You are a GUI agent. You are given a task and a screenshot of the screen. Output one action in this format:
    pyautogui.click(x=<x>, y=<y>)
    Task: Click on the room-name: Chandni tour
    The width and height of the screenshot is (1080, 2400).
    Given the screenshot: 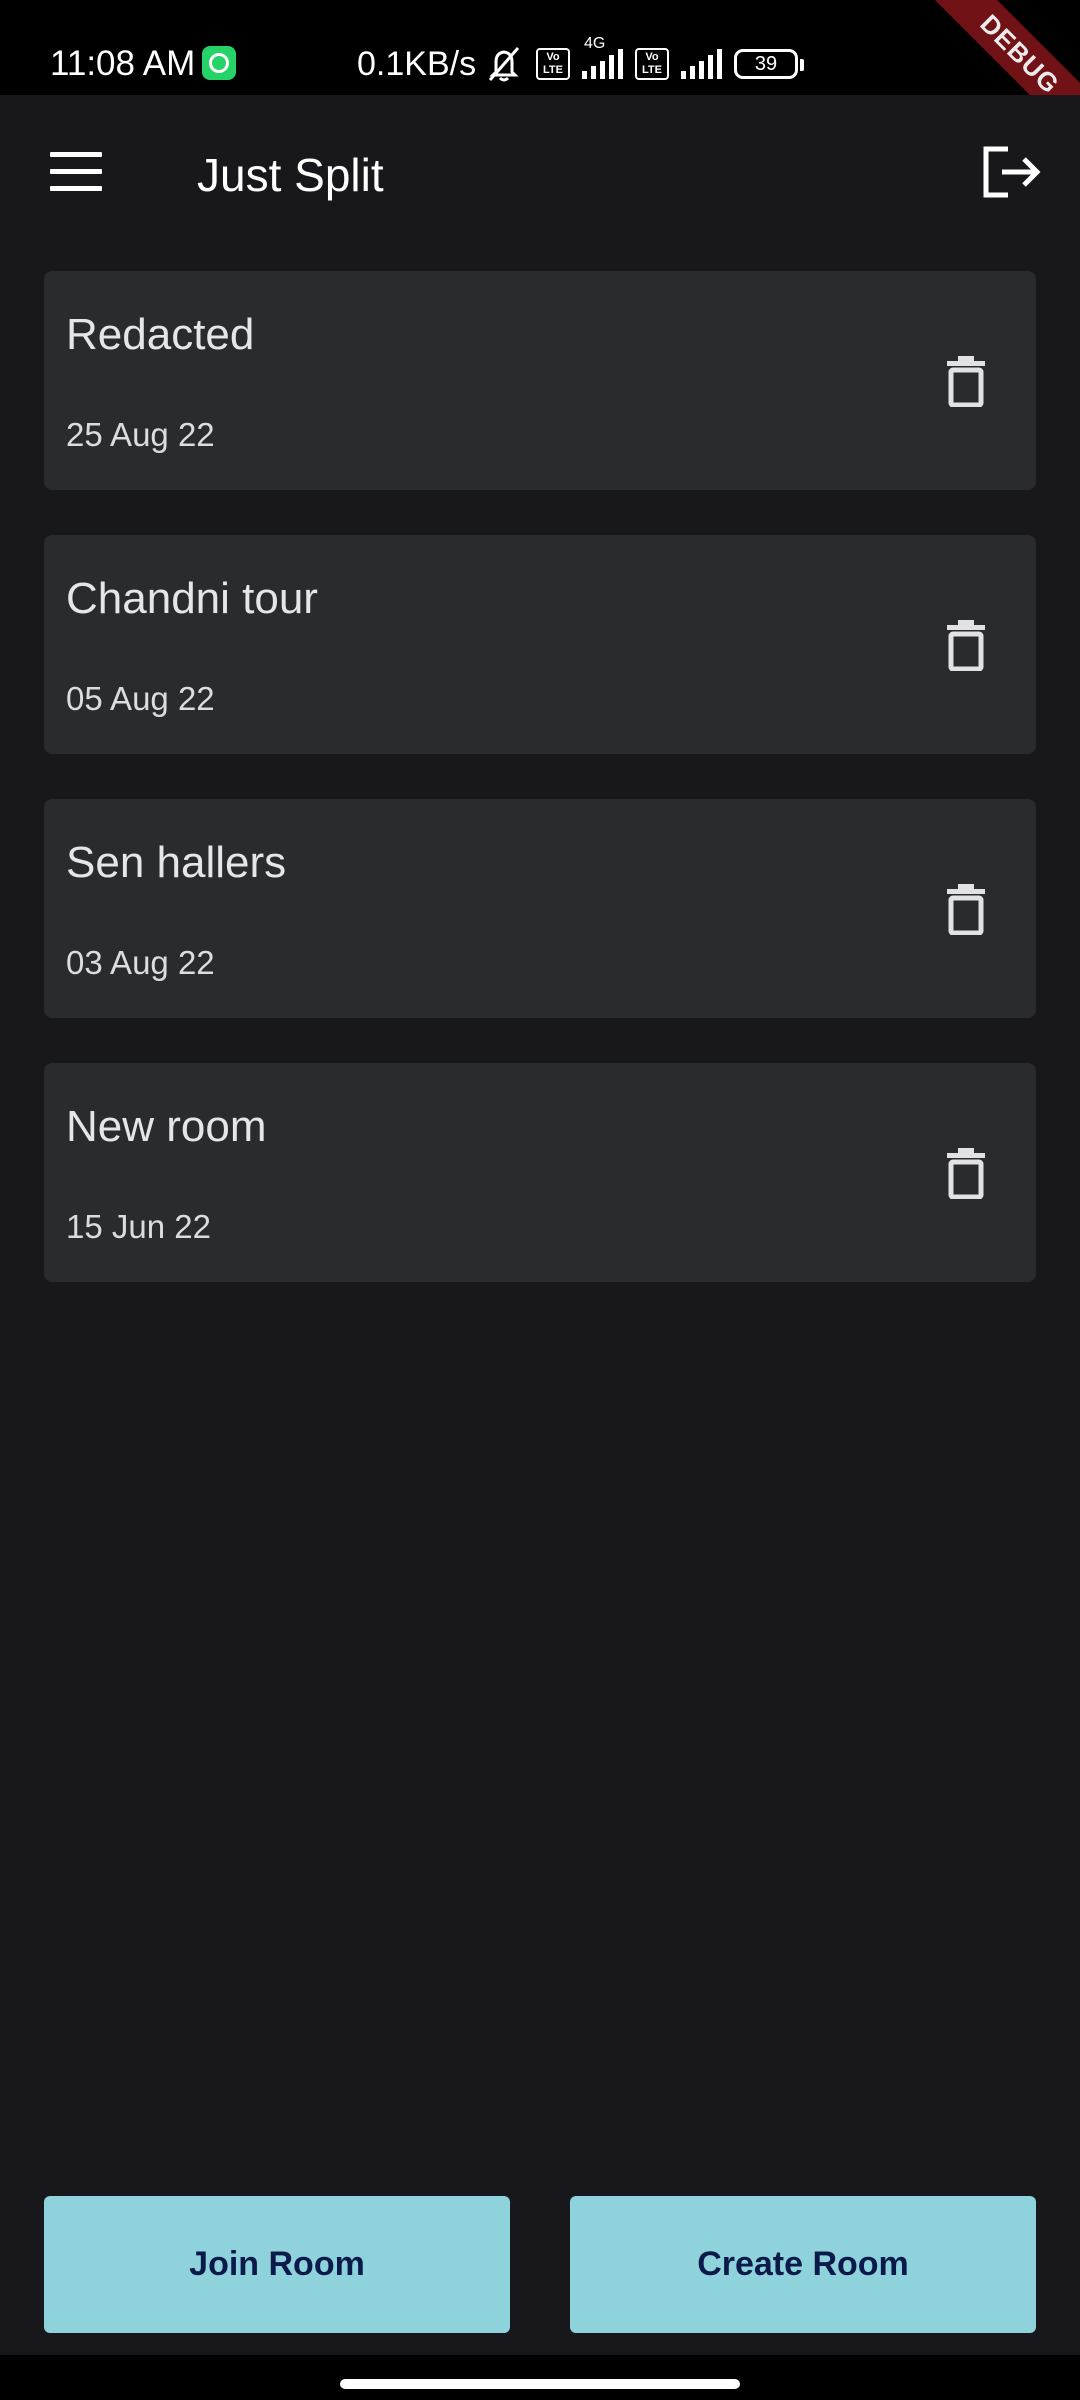 What is the action you would take?
    pyautogui.click(x=192, y=598)
    